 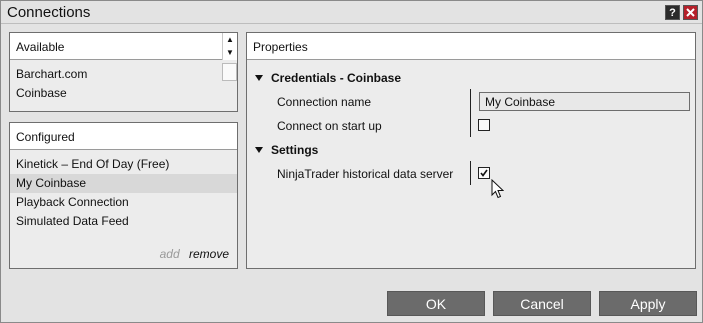 I want to click on close-button, so click(x=690, y=12).